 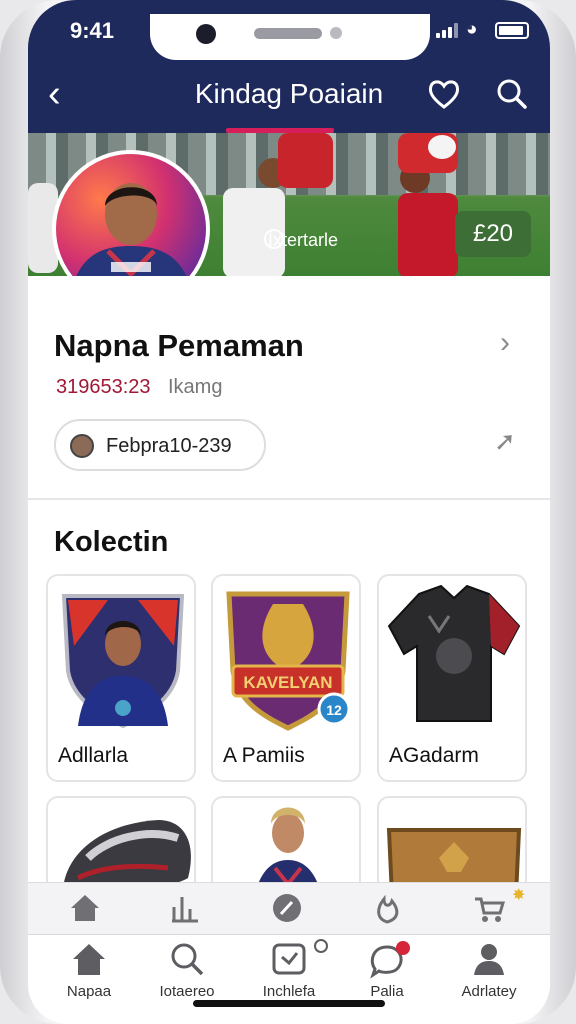 I want to click on chip-text: Febpra10-239, so click(x=169, y=446).